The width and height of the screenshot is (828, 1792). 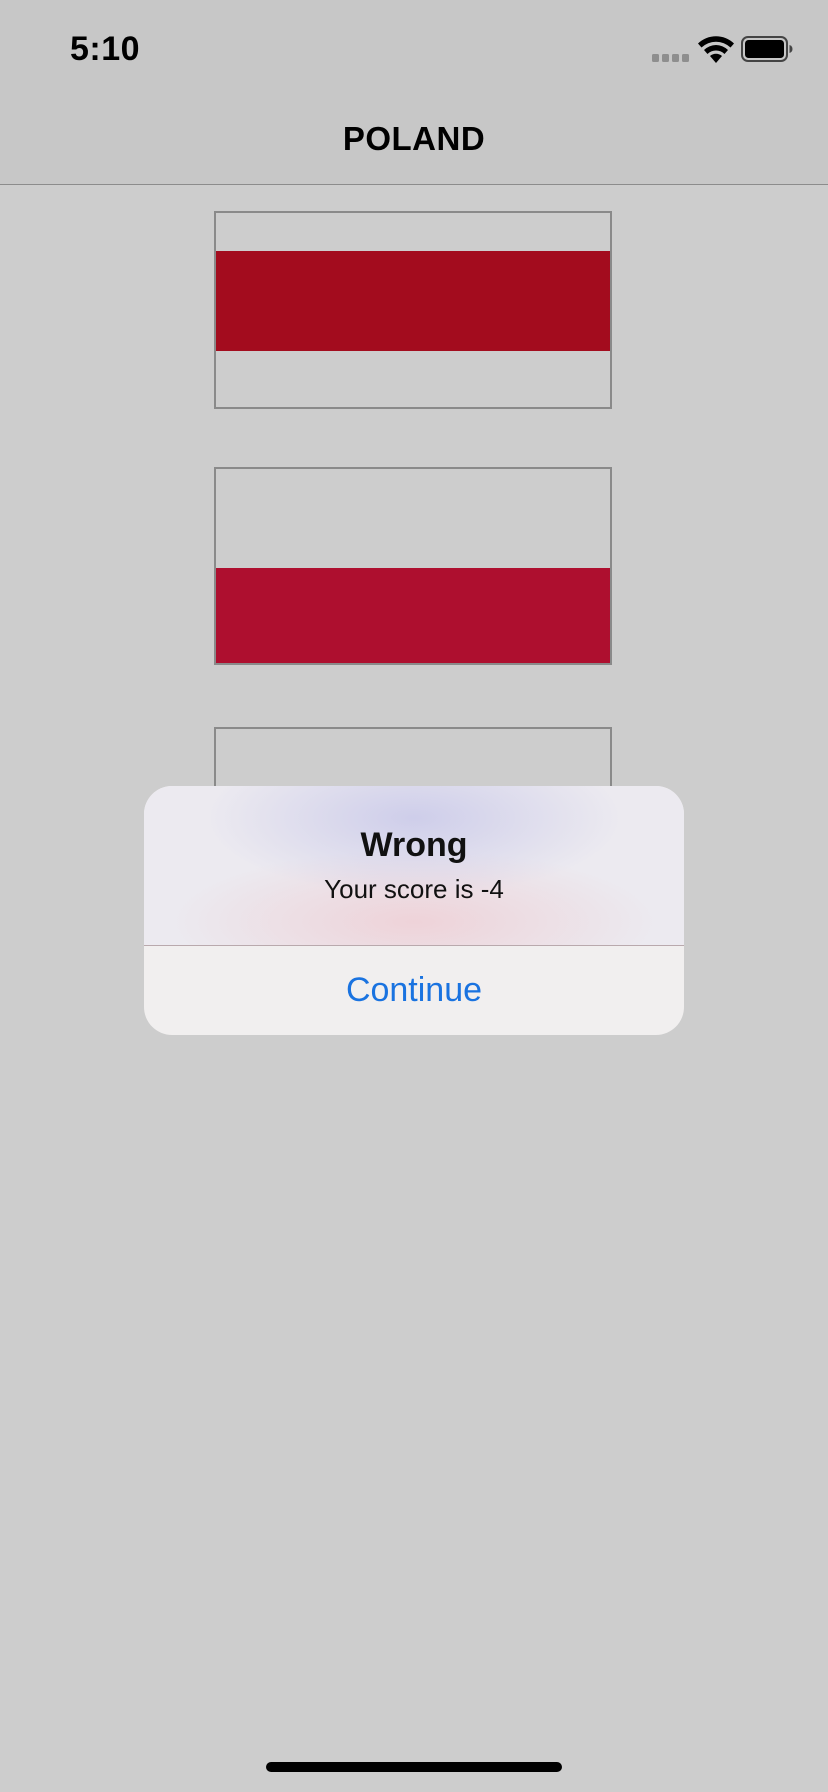 I want to click on alert-header, so click(x=414, y=866).